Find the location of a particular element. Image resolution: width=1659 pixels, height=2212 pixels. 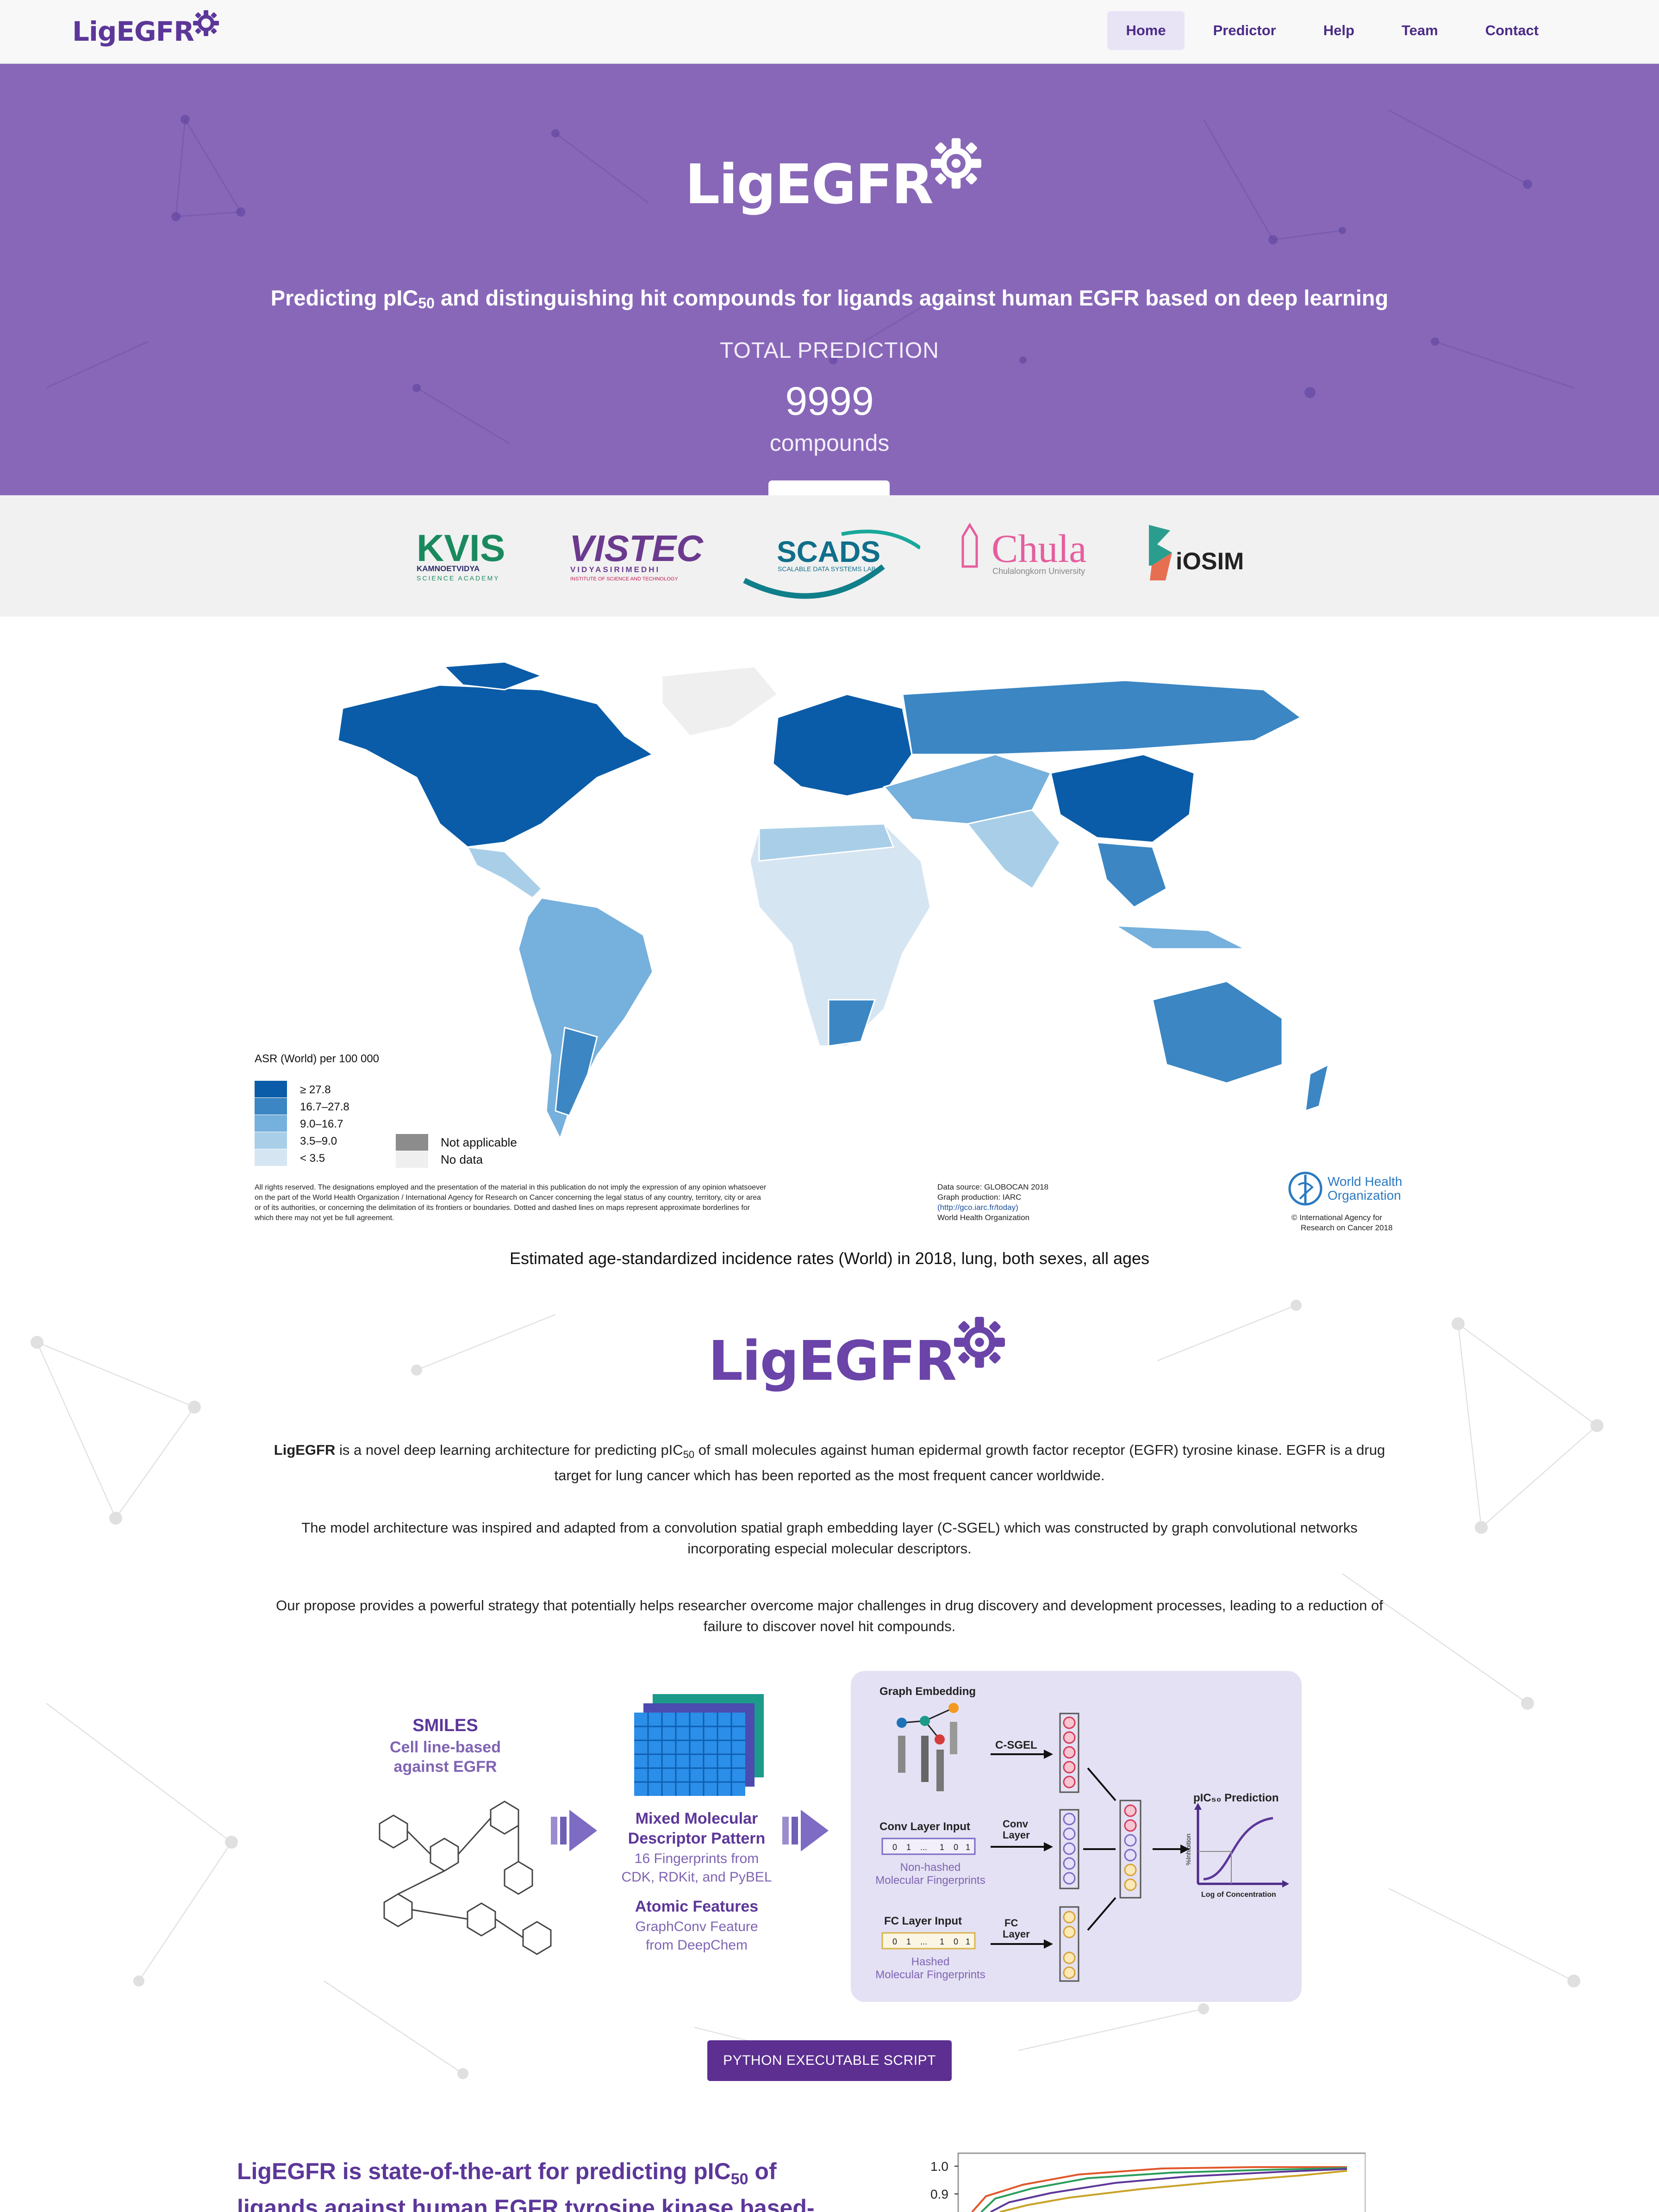

svg-text: SCALABLE DATA SYSTEMS LAB is located at coordinates (827, 569).